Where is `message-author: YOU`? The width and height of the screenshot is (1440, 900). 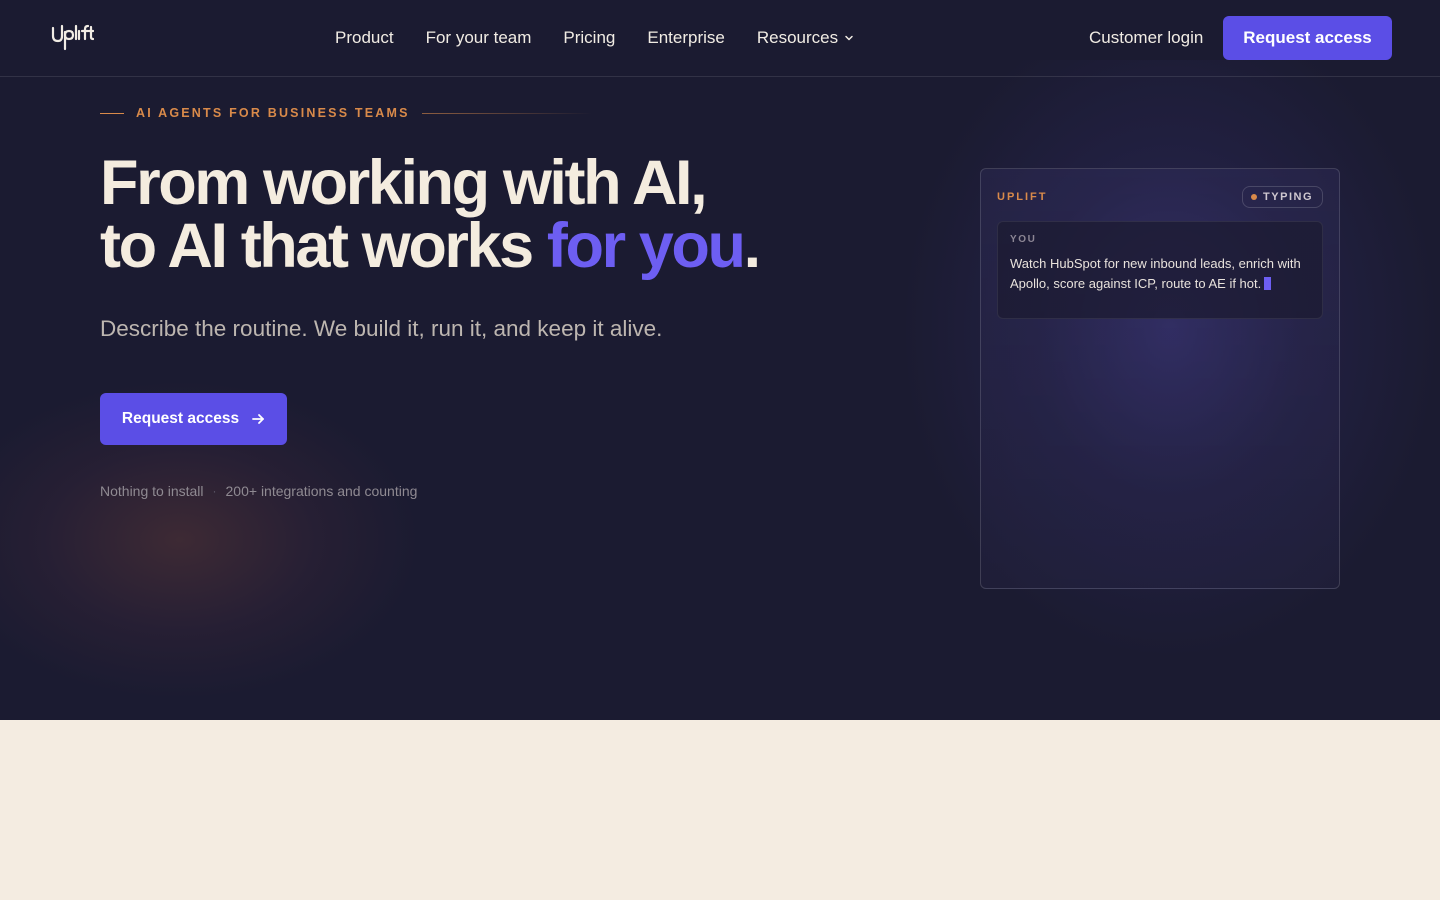
message-author: YOU is located at coordinates (1023, 239).